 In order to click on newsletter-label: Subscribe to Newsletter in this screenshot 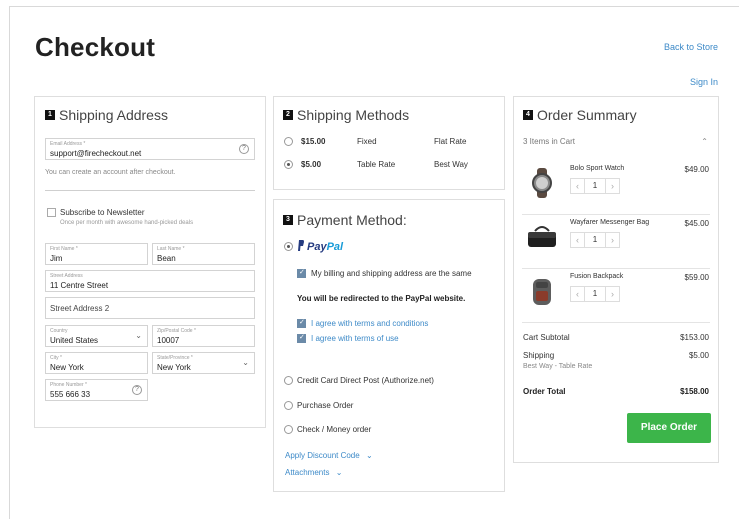, I will do `click(102, 212)`.